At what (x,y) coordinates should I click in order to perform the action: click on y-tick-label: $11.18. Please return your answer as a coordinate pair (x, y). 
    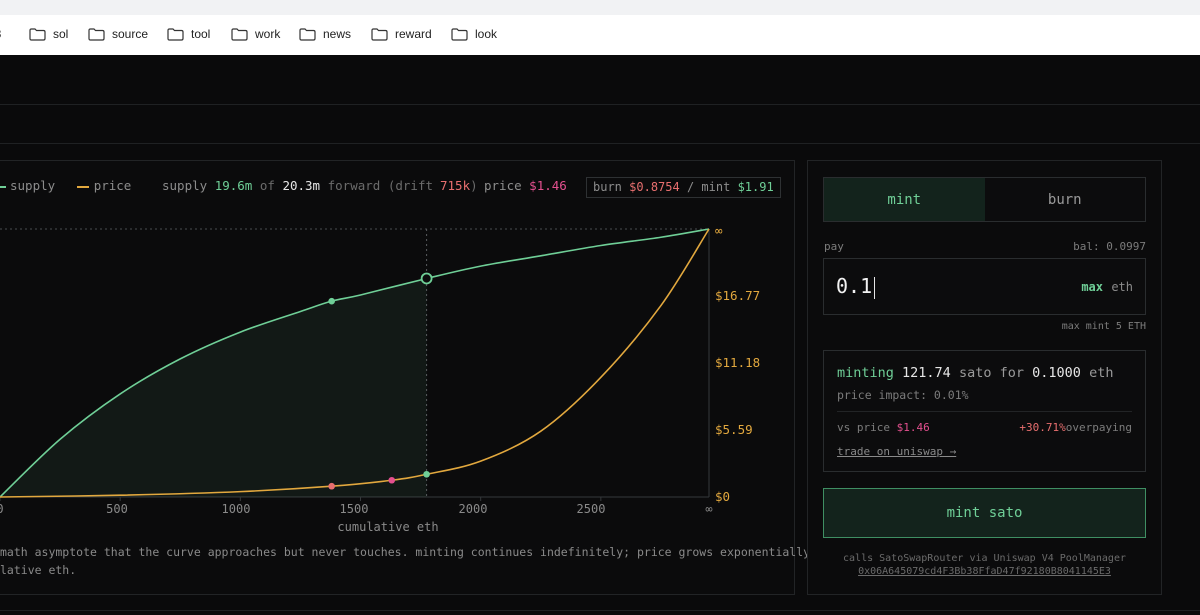
    Looking at the image, I should click on (738, 362).